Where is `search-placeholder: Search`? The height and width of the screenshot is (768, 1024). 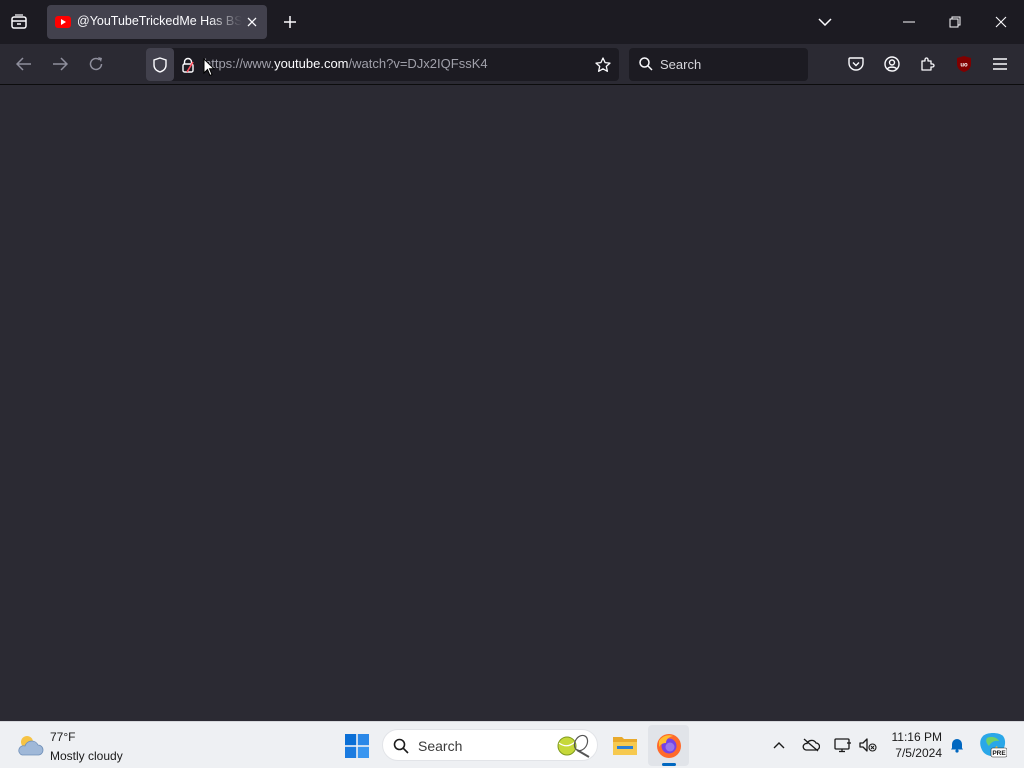 search-placeholder: Search is located at coordinates (681, 64).